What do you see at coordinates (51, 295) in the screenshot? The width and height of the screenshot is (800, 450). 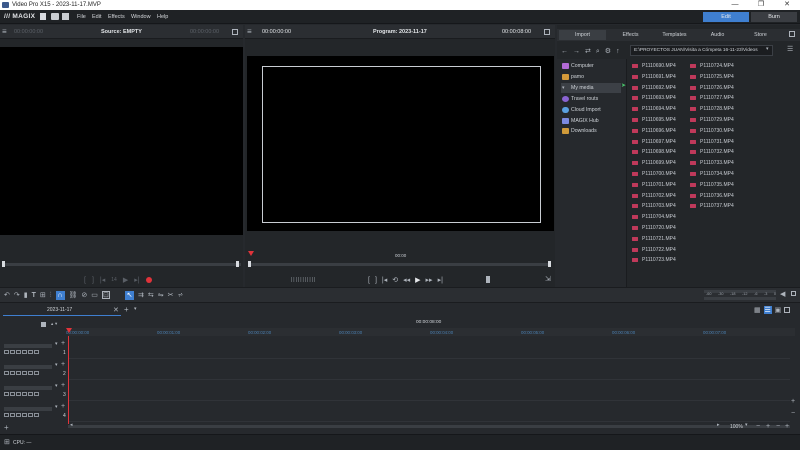 I see `cut-icon: ⫶` at bounding box center [51, 295].